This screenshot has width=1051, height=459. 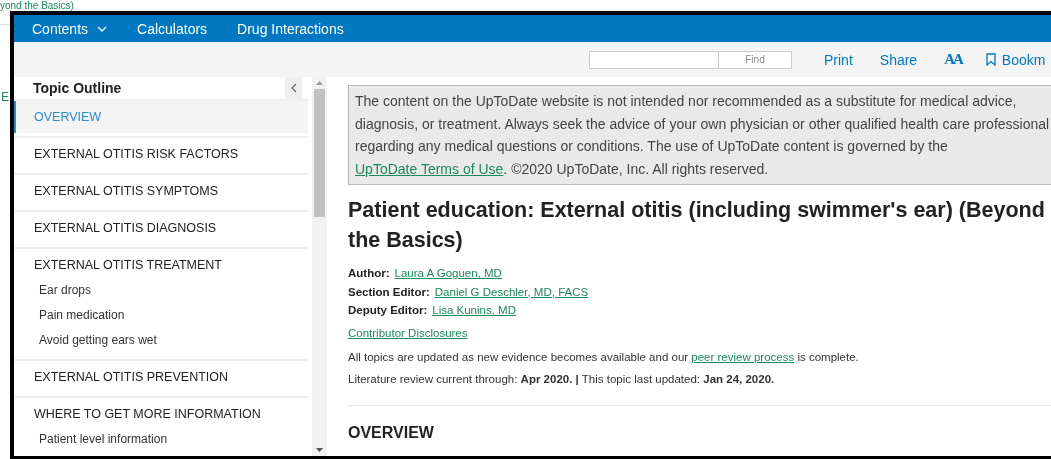 What do you see at coordinates (161, 191) in the screenshot?
I see `outline-item: EXTERNAL OTITIS SYMPTOMS` at bounding box center [161, 191].